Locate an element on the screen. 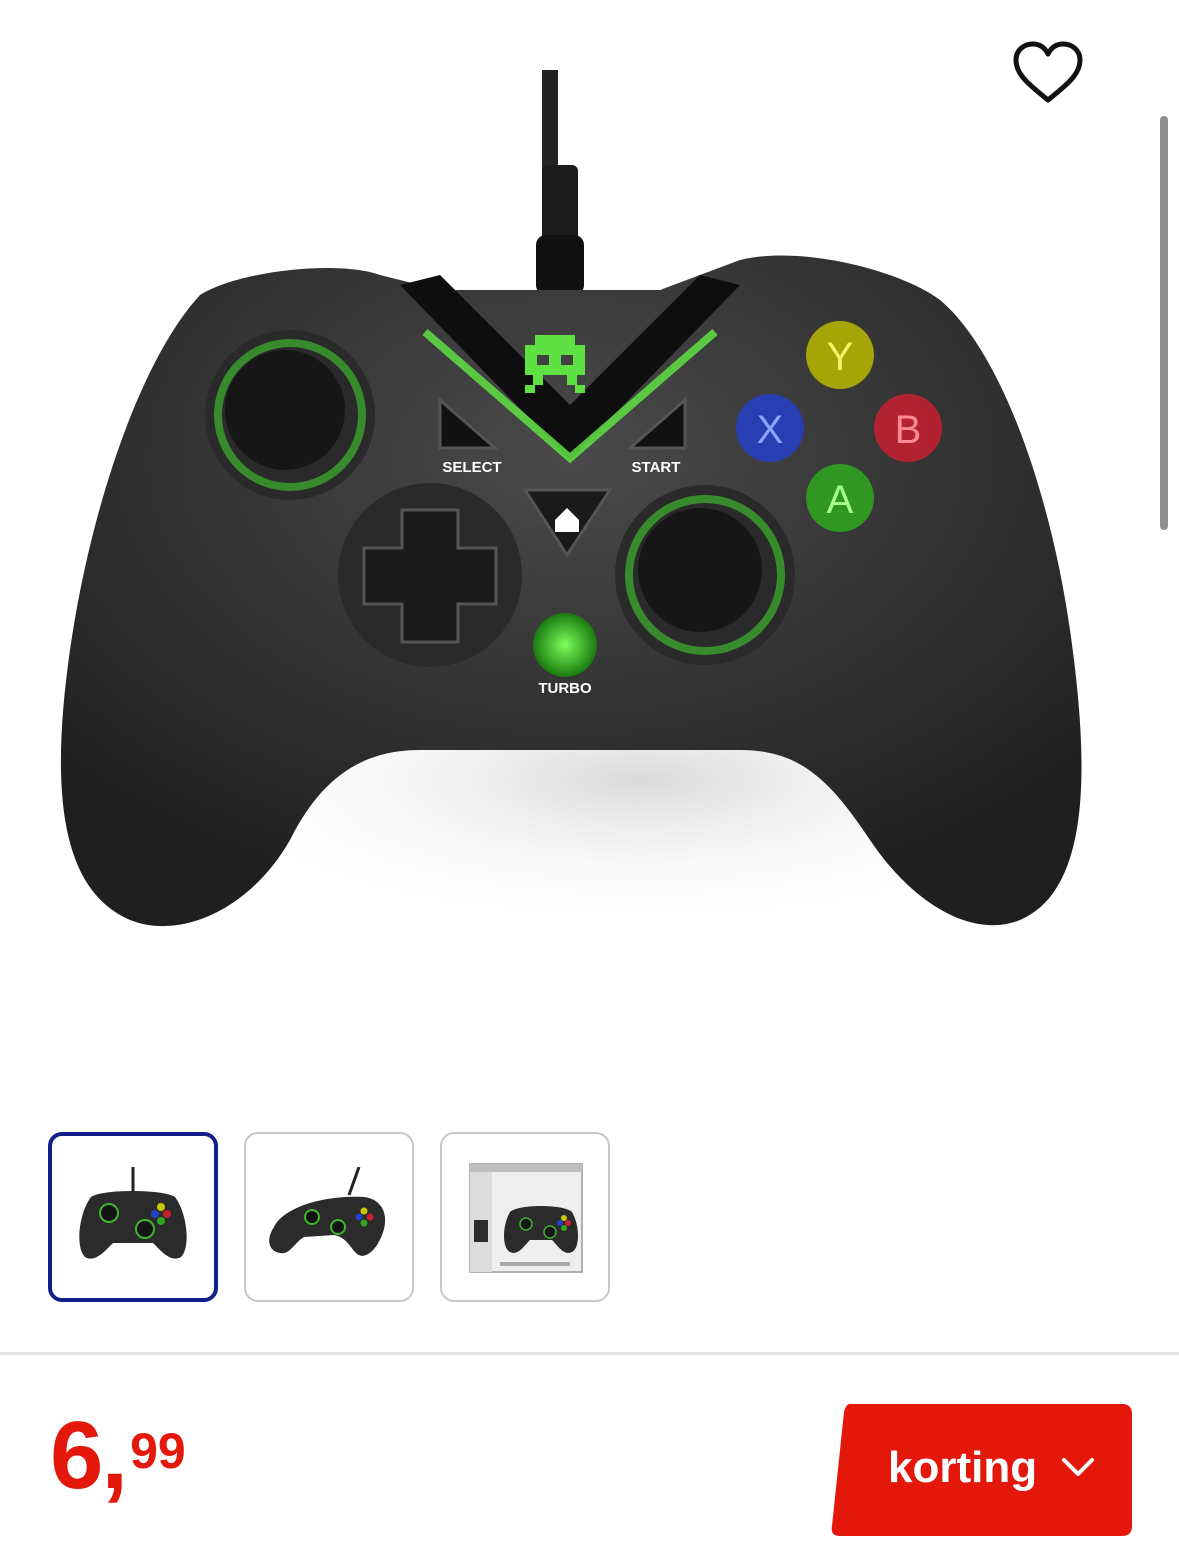 This screenshot has width=1179, height=1554. turbo-label: TURBO is located at coordinates (565, 688).